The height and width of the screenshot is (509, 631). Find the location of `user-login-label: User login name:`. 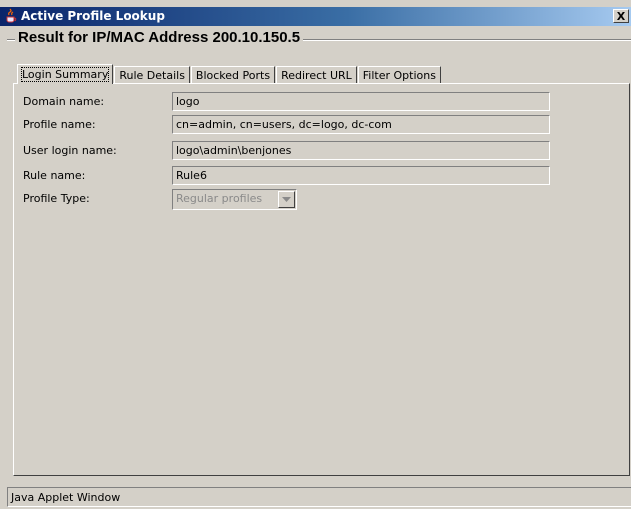

user-login-label: User login name: is located at coordinates (70, 150).